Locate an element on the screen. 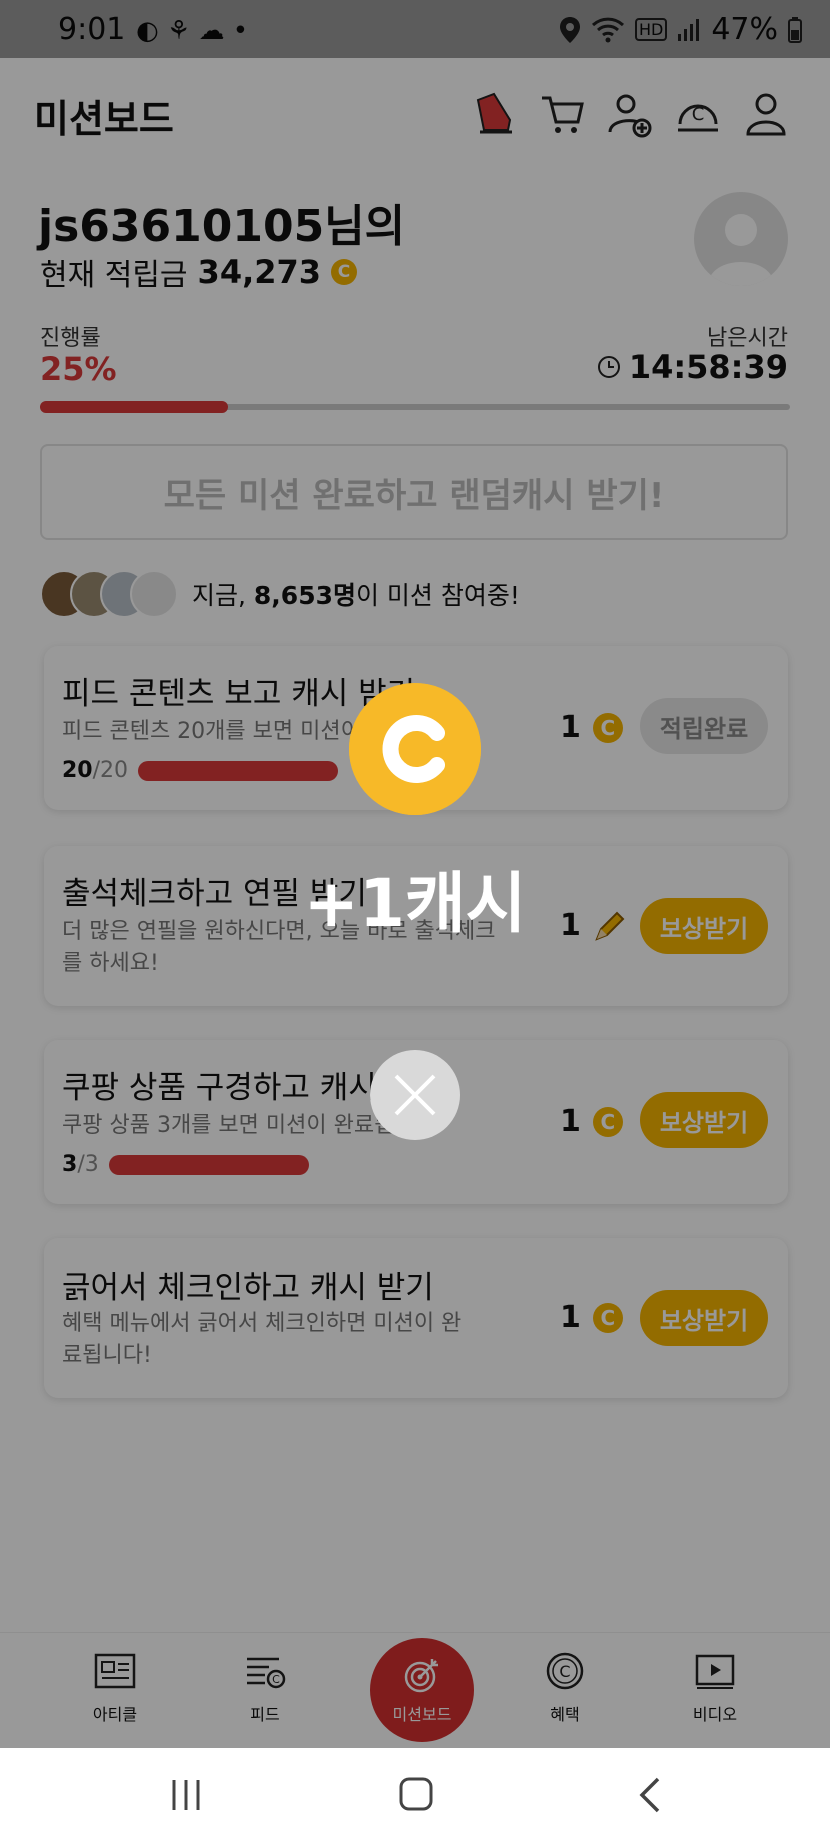  back-icon is located at coordinates (649, 1795).